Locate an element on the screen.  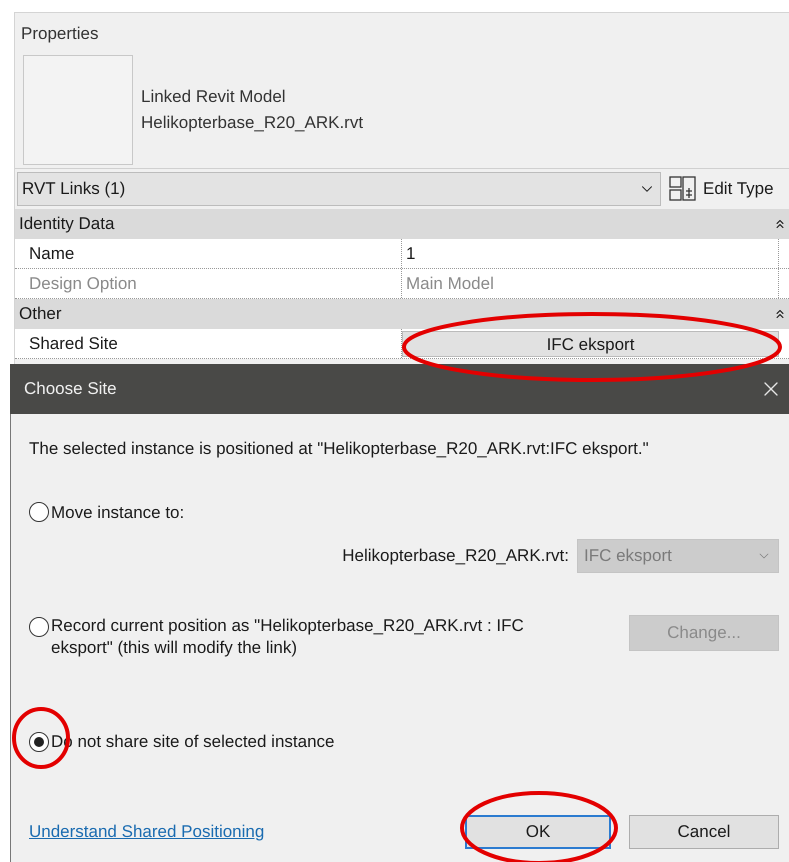
property-label: Design Option is located at coordinates (208, 283).